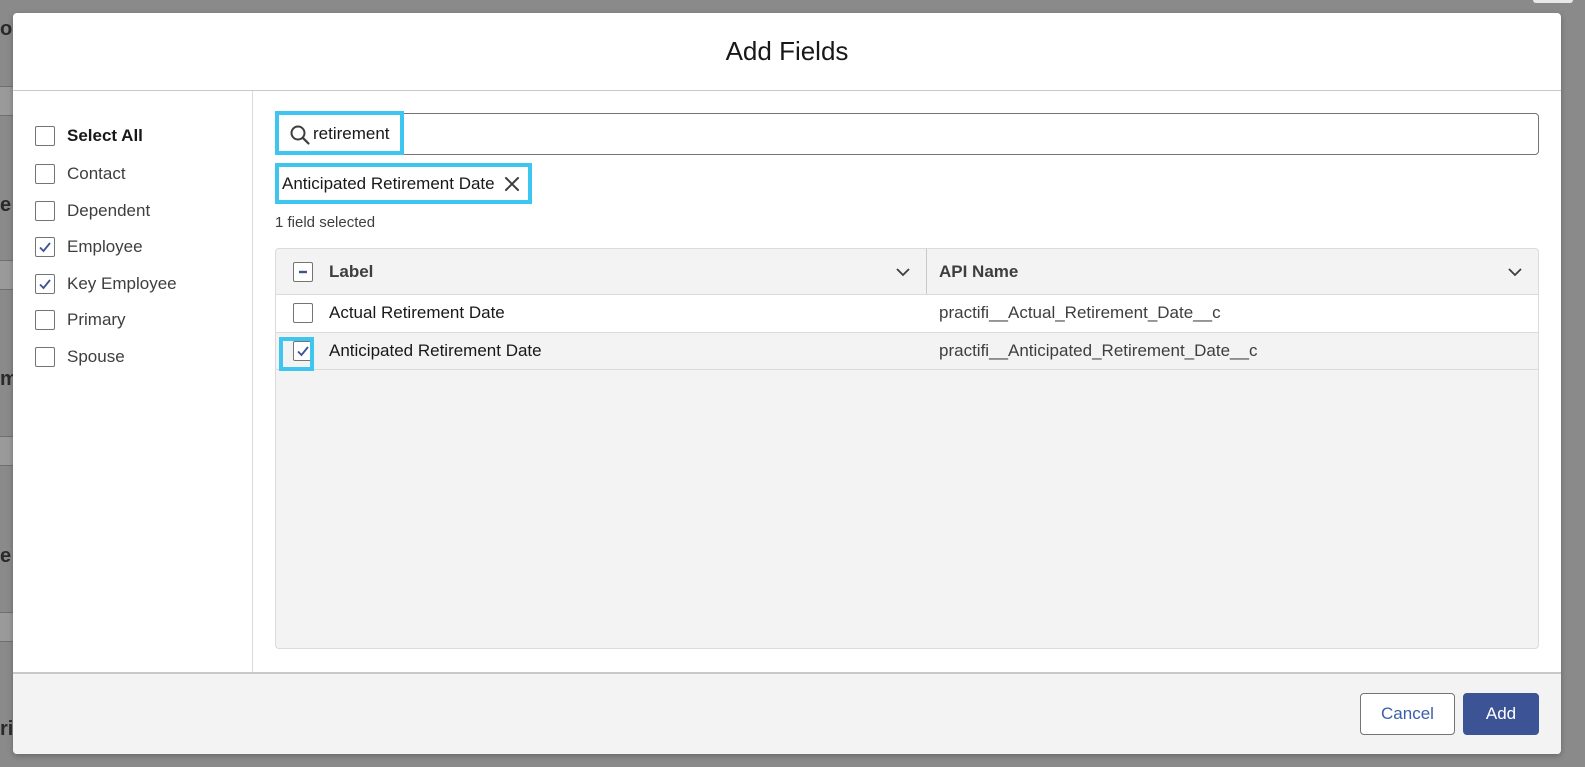 This screenshot has height=767, width=1585. I want to click on filter-label: Dependent, so click(109, 210).